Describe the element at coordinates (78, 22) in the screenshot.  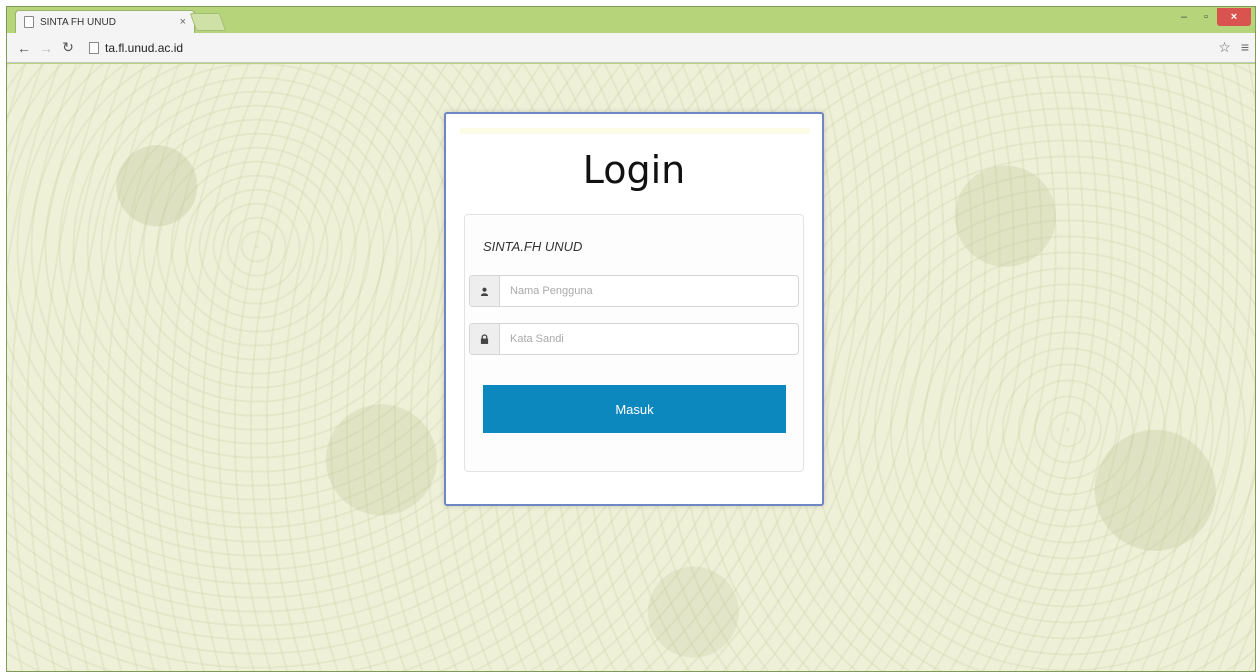
I see `tab-title: SINTA FH UNUD` at that location.